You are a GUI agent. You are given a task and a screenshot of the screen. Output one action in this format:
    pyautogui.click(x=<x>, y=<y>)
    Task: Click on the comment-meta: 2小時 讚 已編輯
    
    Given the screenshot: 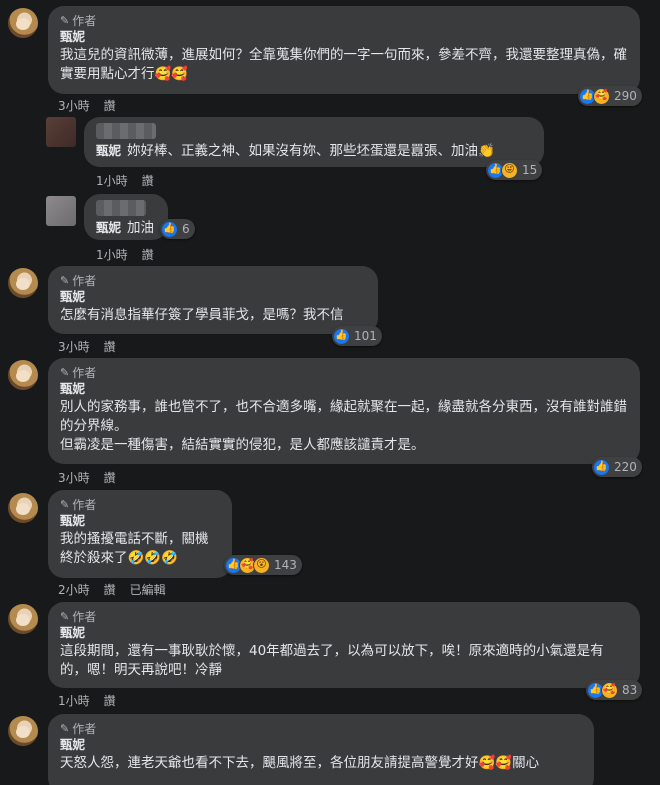 What is the action you would take?
    pyautogui.click(x=112, y=589)
    